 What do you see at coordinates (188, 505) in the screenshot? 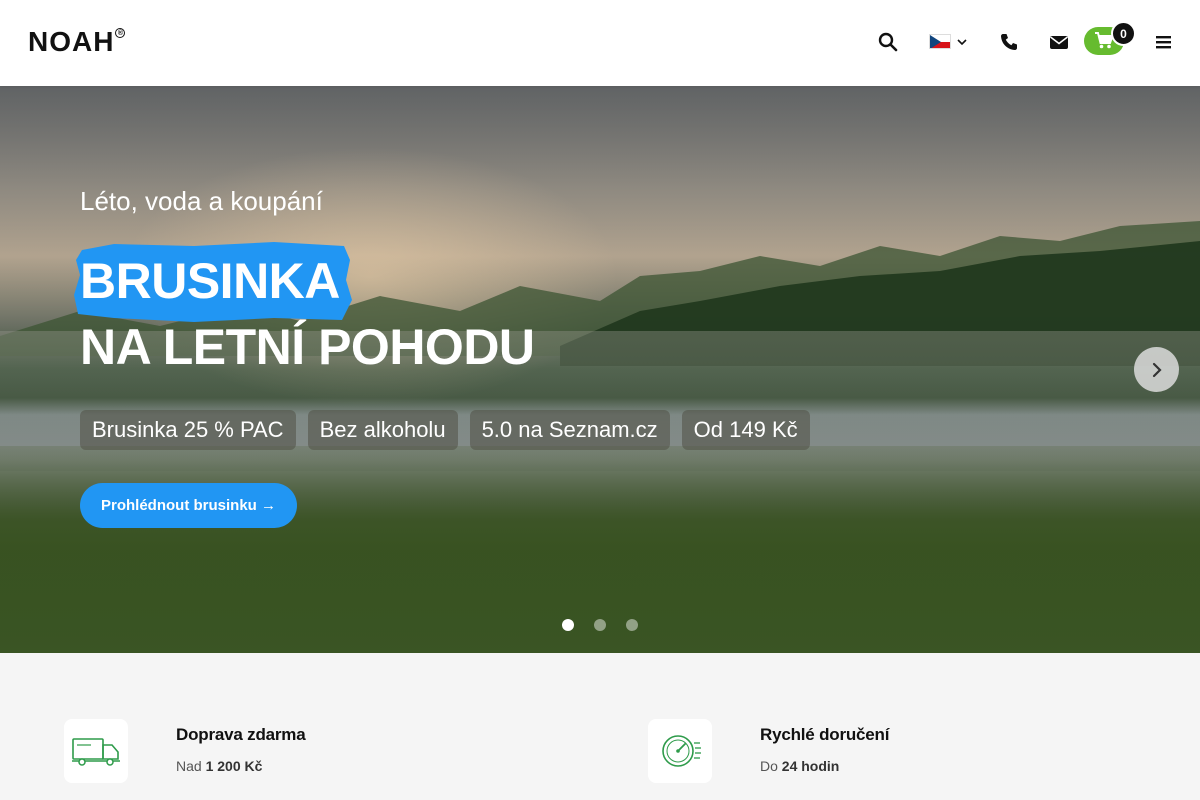
I see `view-cranberry-button: Prohlédnout brusinku →` at bounding box center [188, 505].